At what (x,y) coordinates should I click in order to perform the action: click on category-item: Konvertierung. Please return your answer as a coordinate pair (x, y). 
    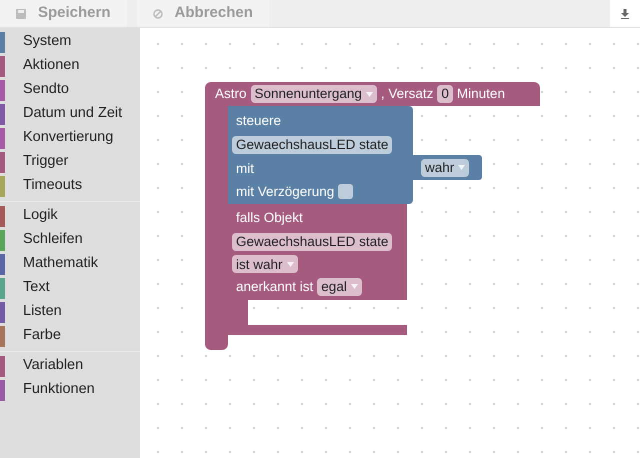
    Looking at the image, I should click on (70, 138).